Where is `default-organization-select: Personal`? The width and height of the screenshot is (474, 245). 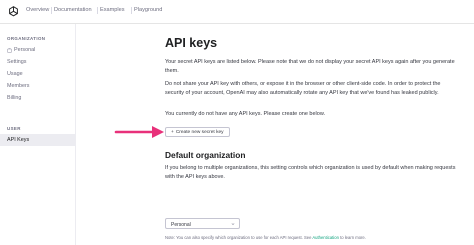
default-organization-select: Personal is located at coordinates (202, 223).